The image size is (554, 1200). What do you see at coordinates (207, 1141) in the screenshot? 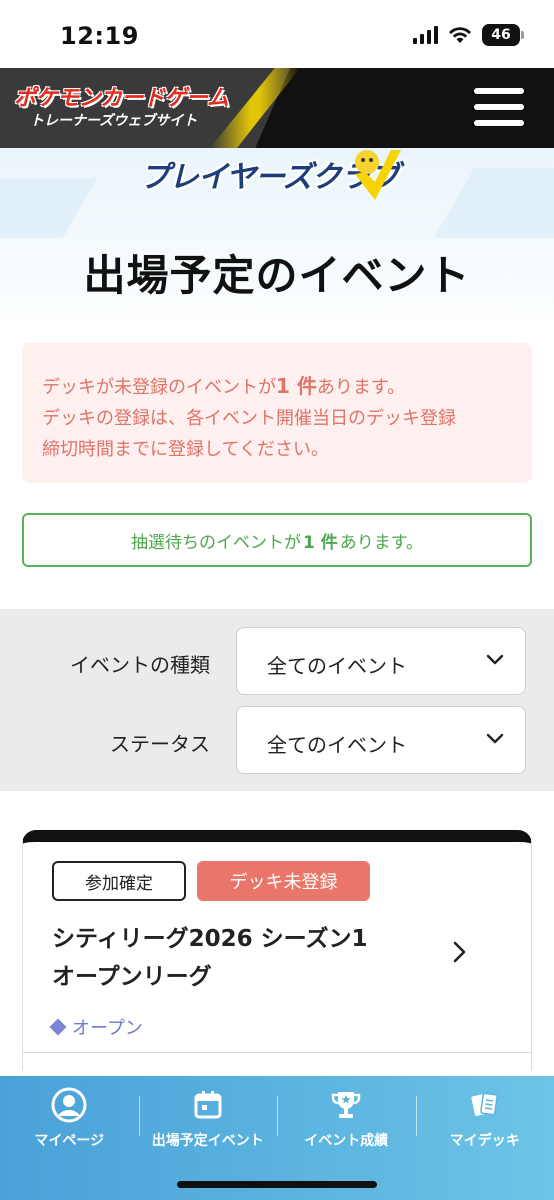
I see `nav-label: 出場予定イベント` at bounding box center [207, 1141].